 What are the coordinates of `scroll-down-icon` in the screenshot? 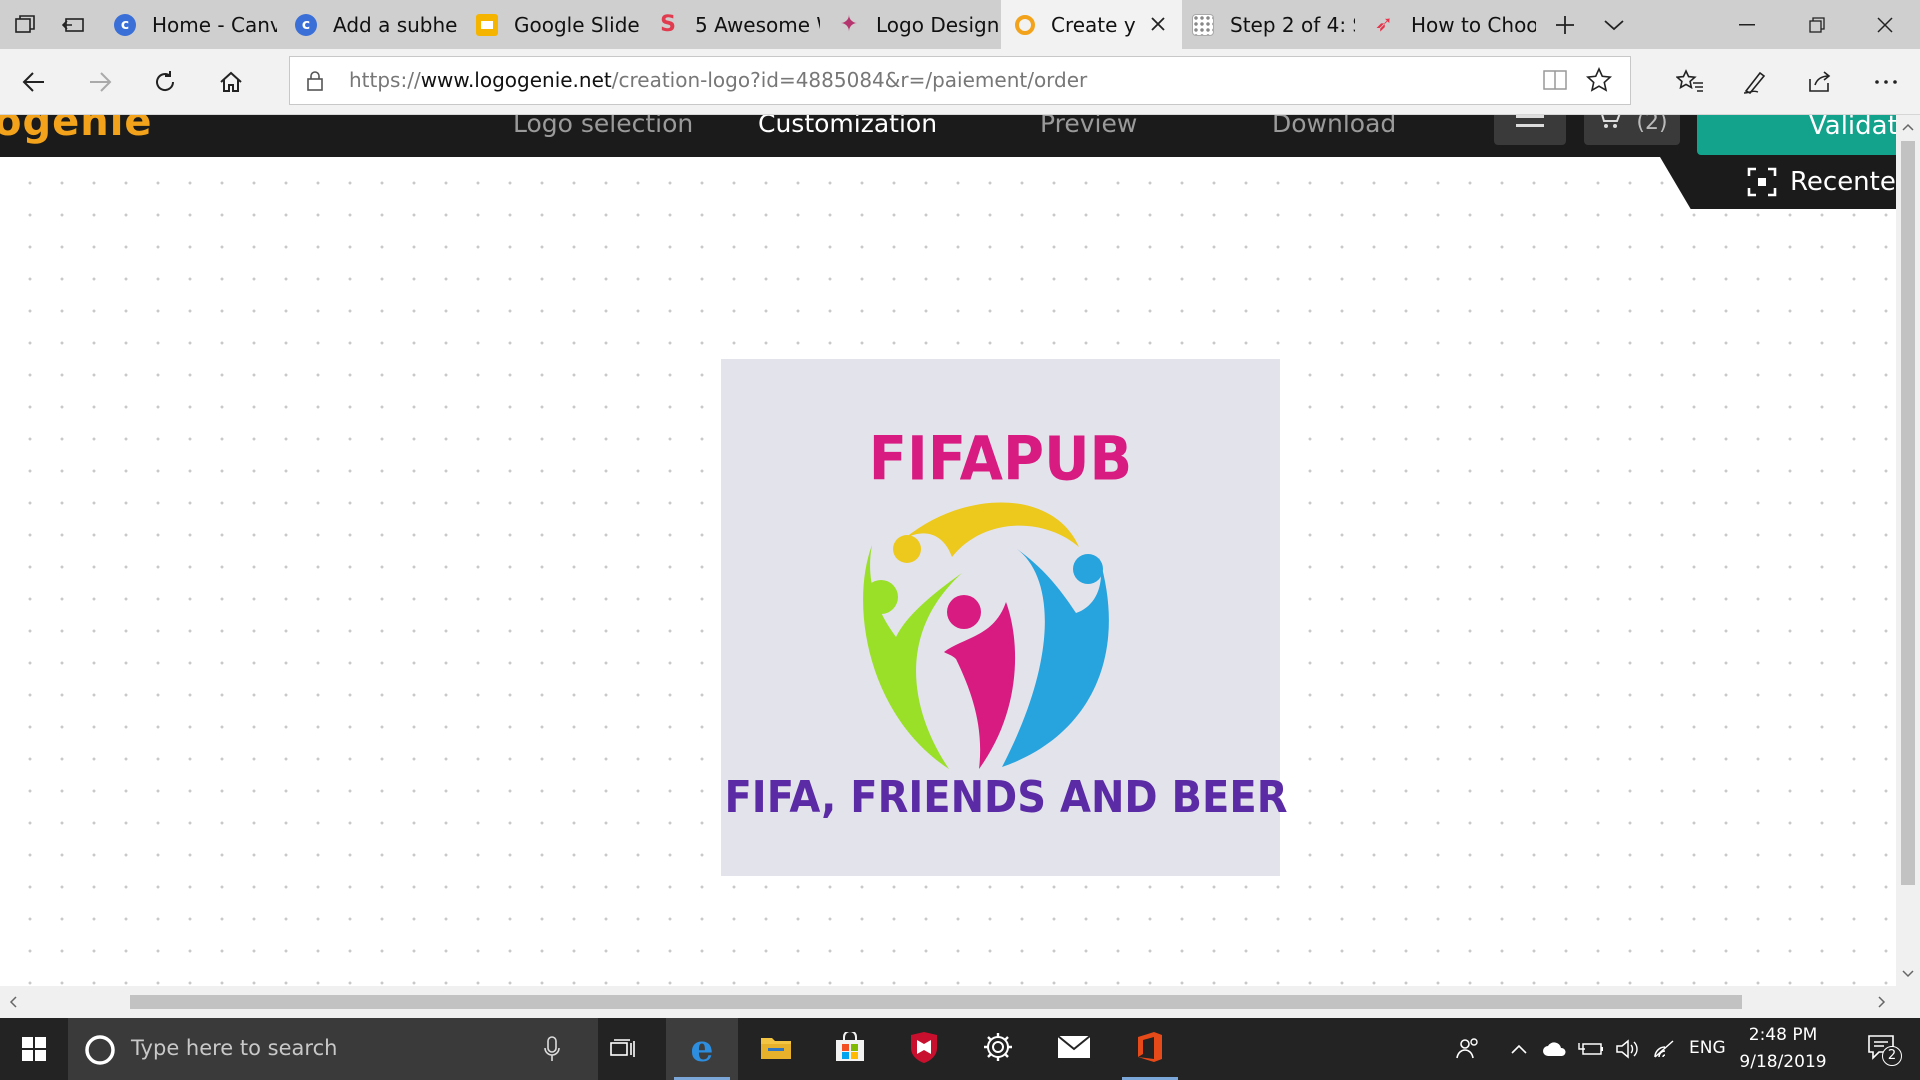 It's located at (1908, 974).